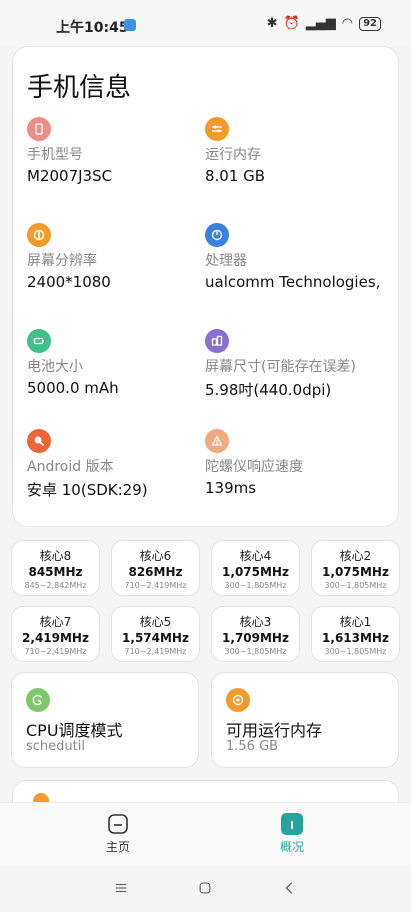 The image size is (411, 912). I want to click on core-card-8: 核心8 845MHz 845~2,842MHz, so click(55, 568).